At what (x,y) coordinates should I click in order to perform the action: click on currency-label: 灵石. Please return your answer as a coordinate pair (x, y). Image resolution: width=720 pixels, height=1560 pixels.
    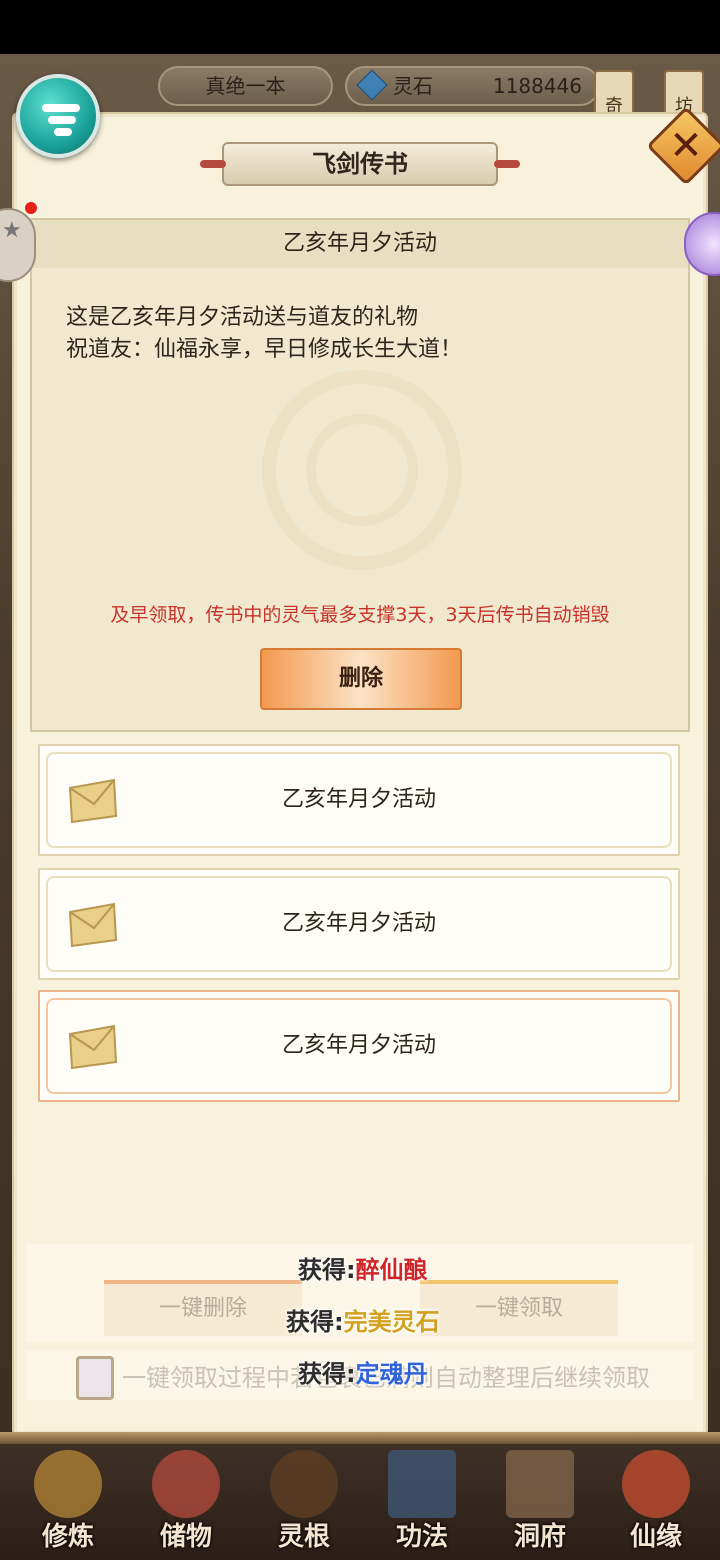
    Looking at the image, I should click on (413, 86).